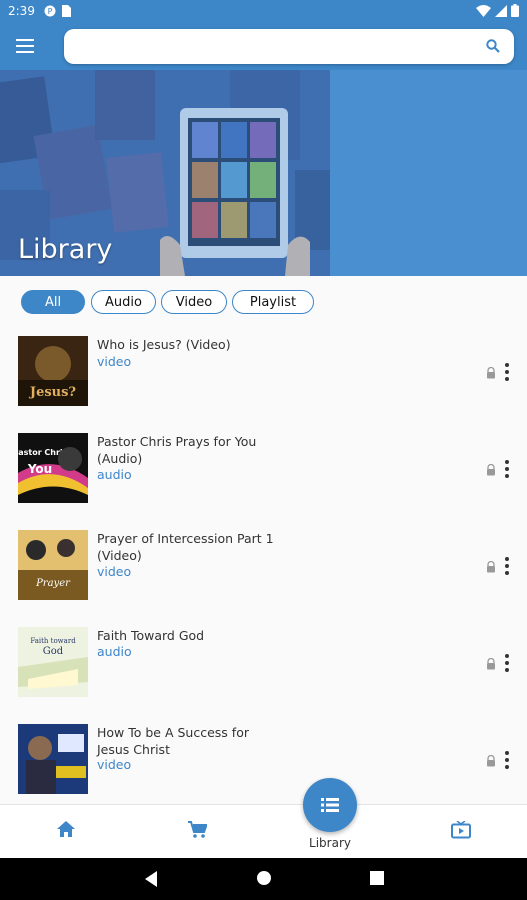  Describe the element at coordinates (493, 46) in the screenshot. I see `search-icon` at that location.